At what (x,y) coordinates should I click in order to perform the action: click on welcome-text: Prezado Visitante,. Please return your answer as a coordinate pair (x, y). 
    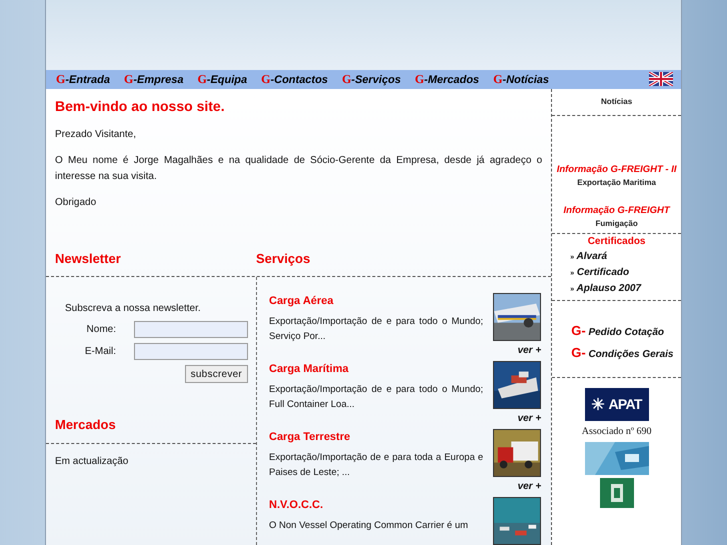
    Looking at the image, I should click on (96, 135).